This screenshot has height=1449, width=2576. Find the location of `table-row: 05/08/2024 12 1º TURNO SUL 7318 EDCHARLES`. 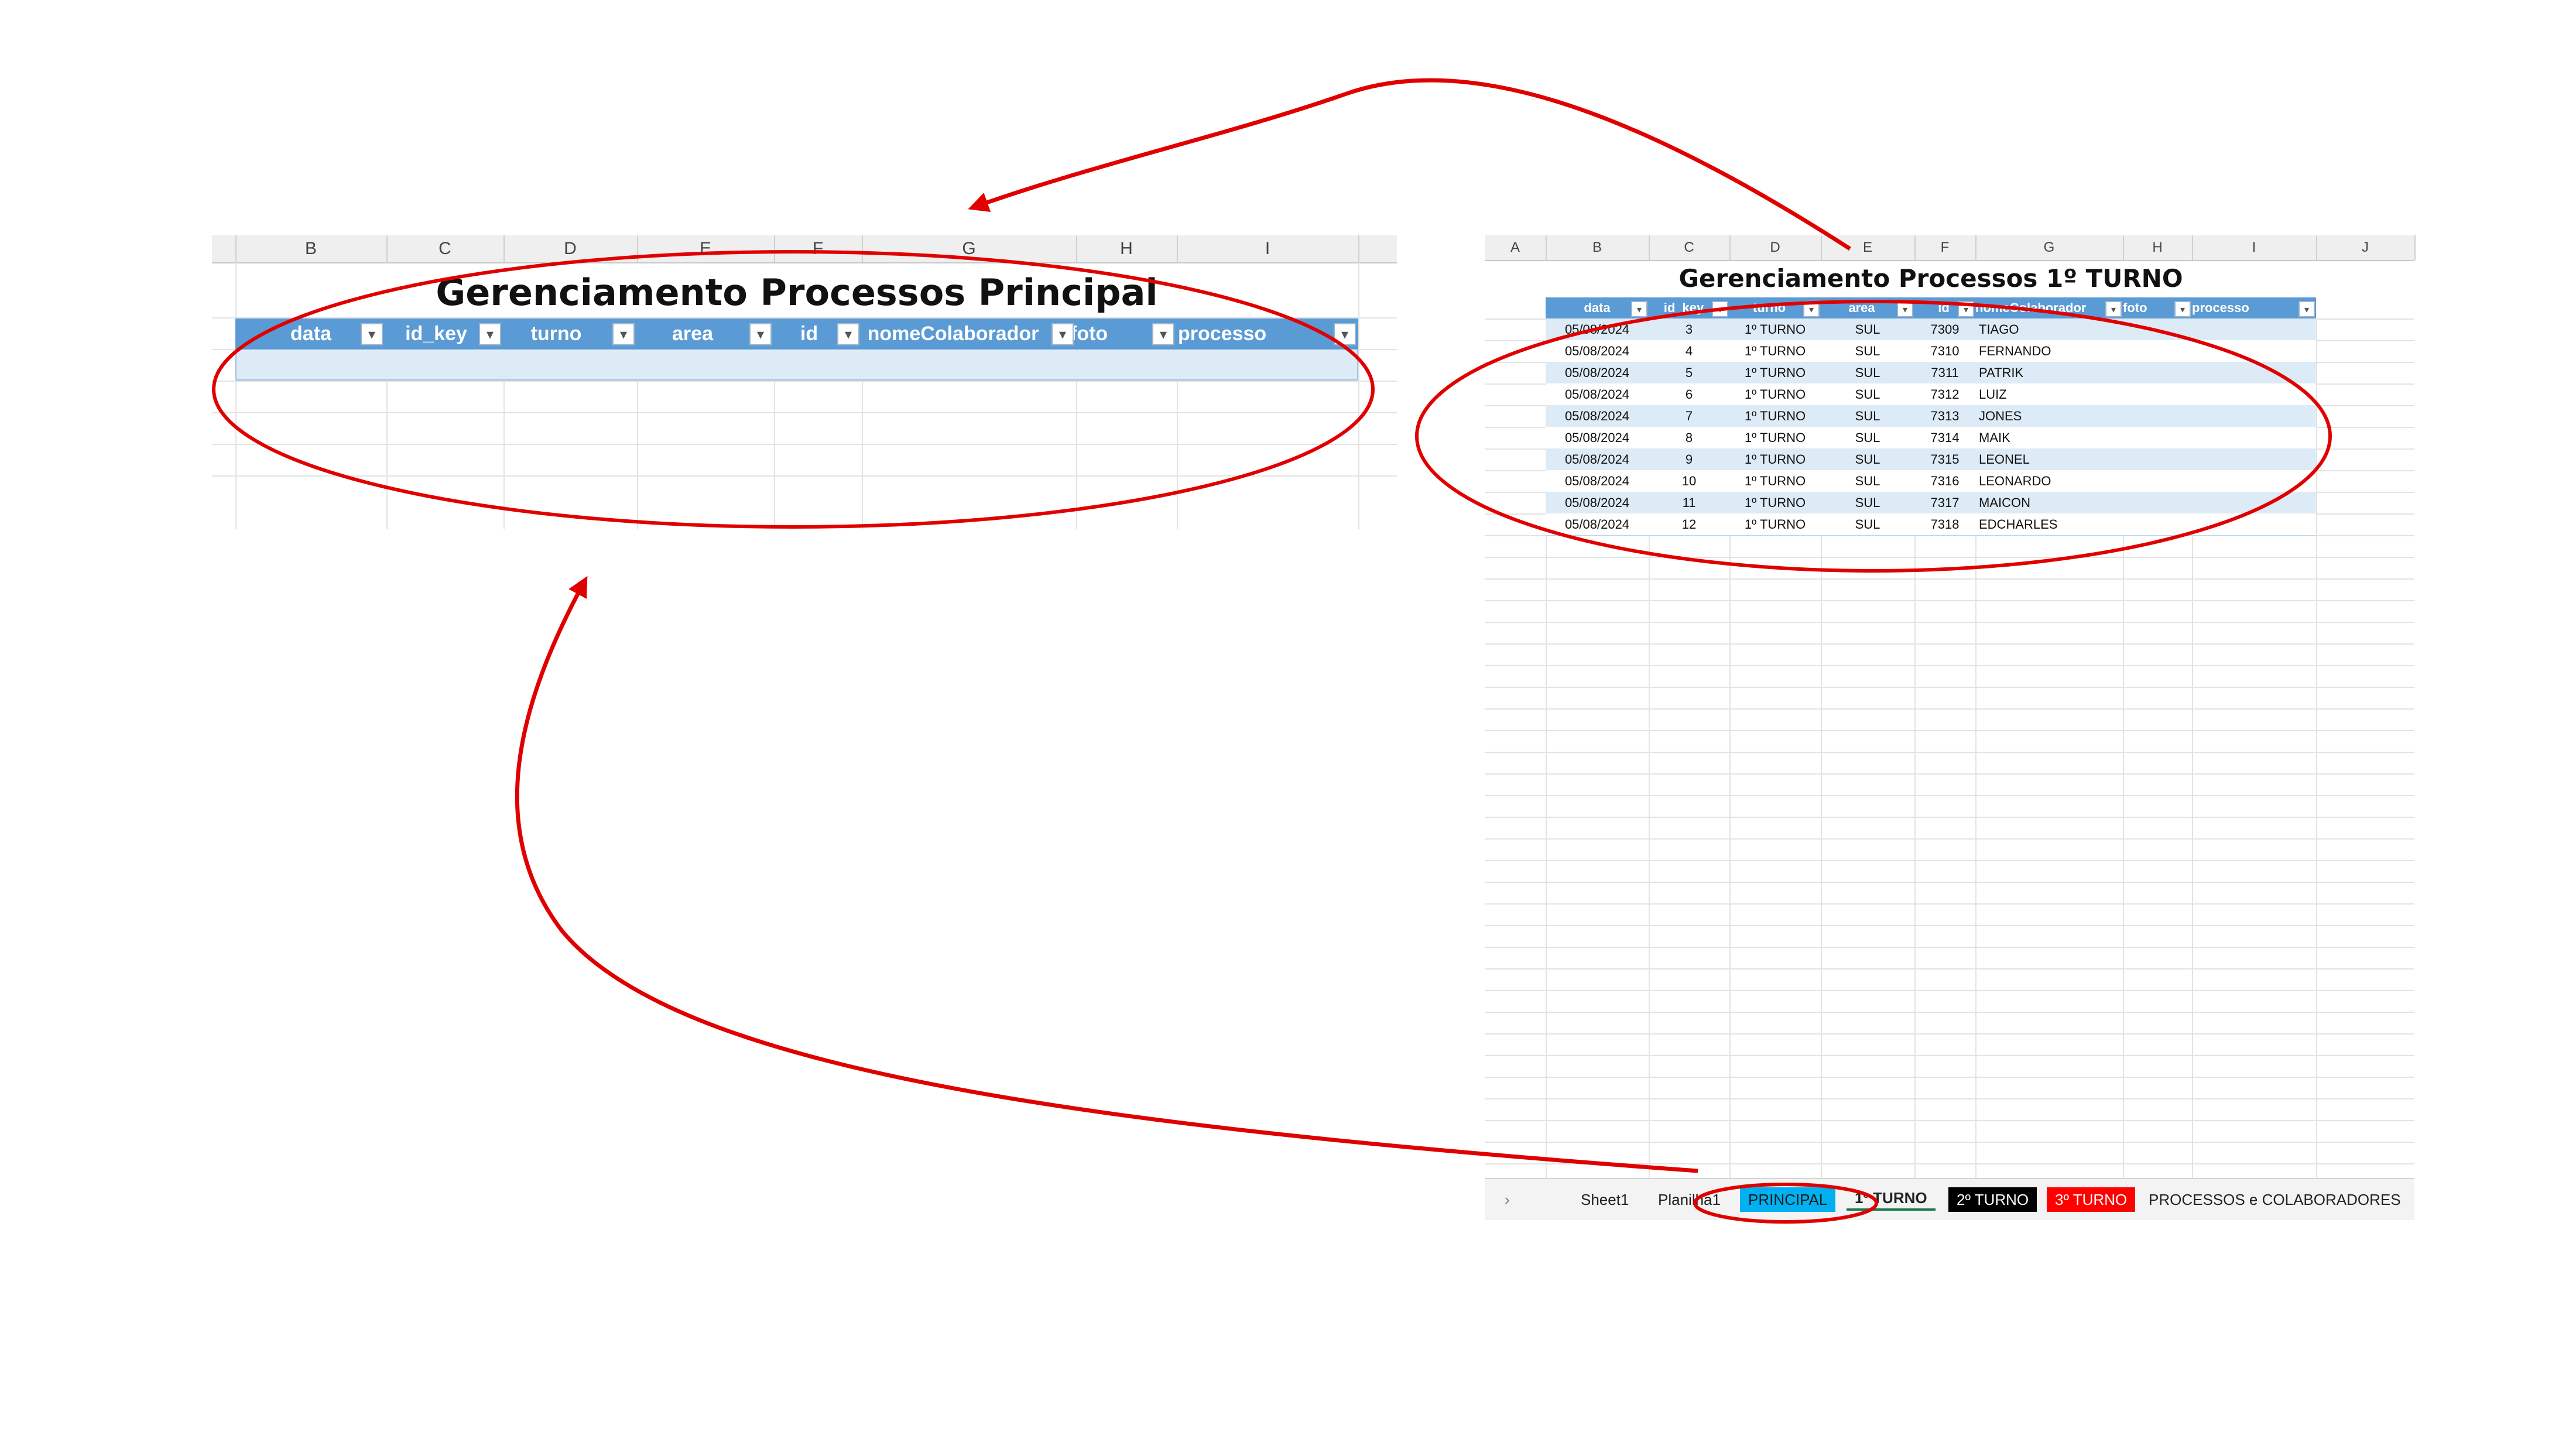

table-row: 05/08/2024 12 1º TURNO SUL 7318 EDCHARLES is located at coordinates (1931, 524).